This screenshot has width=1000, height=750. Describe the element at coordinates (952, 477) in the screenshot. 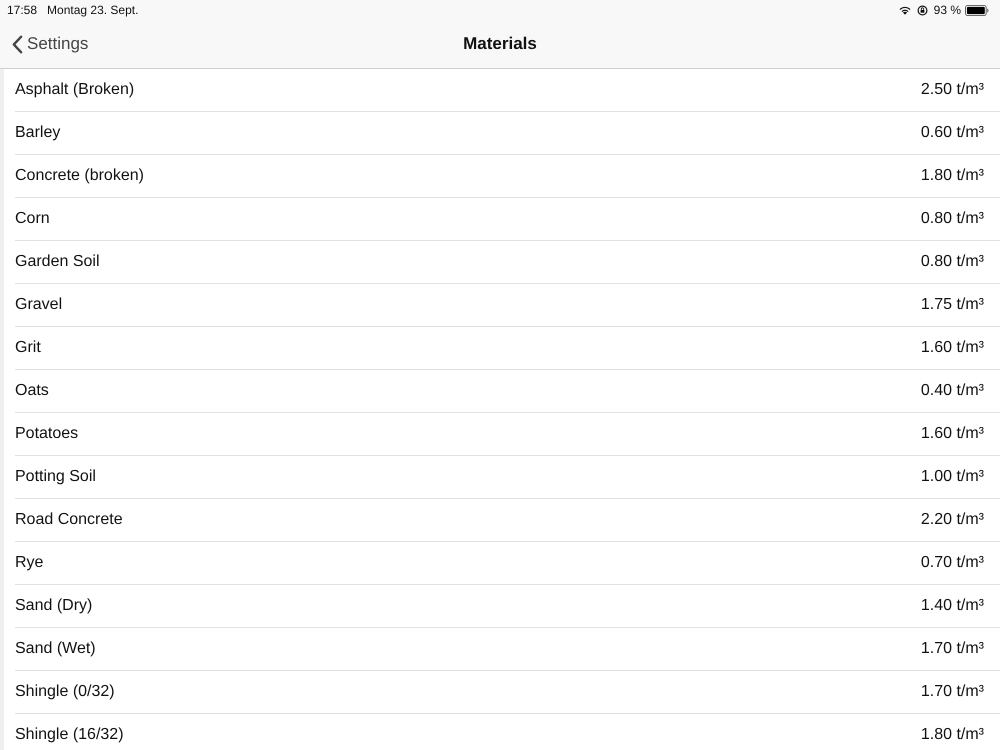

I see `material-density: 1.00 t/m³` at that location.